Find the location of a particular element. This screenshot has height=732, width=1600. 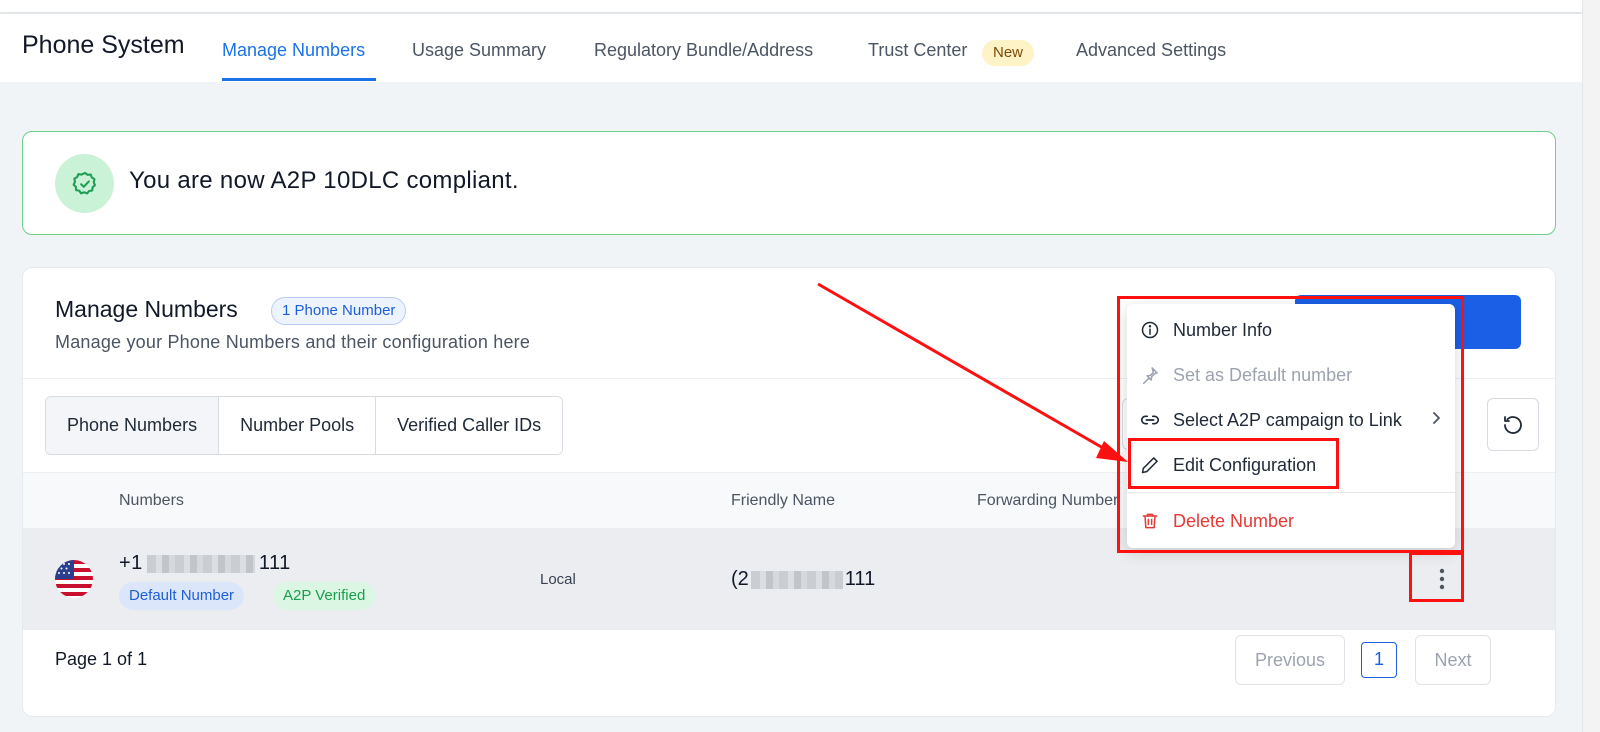

pencil-icon is located at coordinates (1150, 465).